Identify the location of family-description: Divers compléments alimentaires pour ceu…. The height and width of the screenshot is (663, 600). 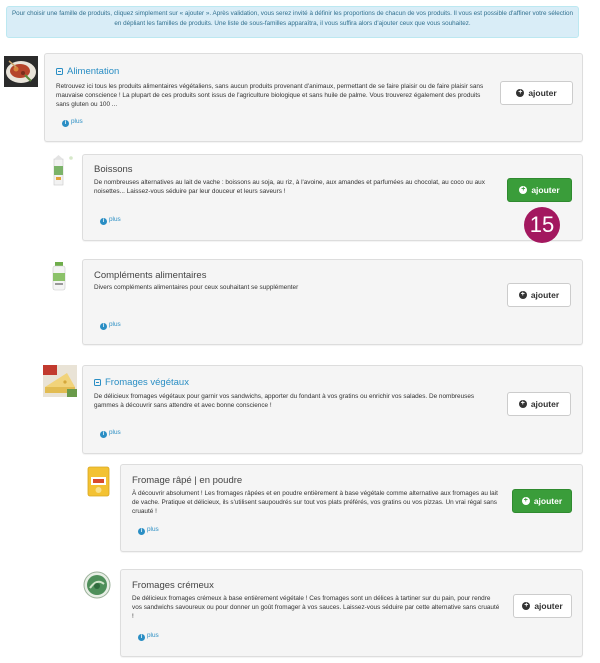
(196, 287).